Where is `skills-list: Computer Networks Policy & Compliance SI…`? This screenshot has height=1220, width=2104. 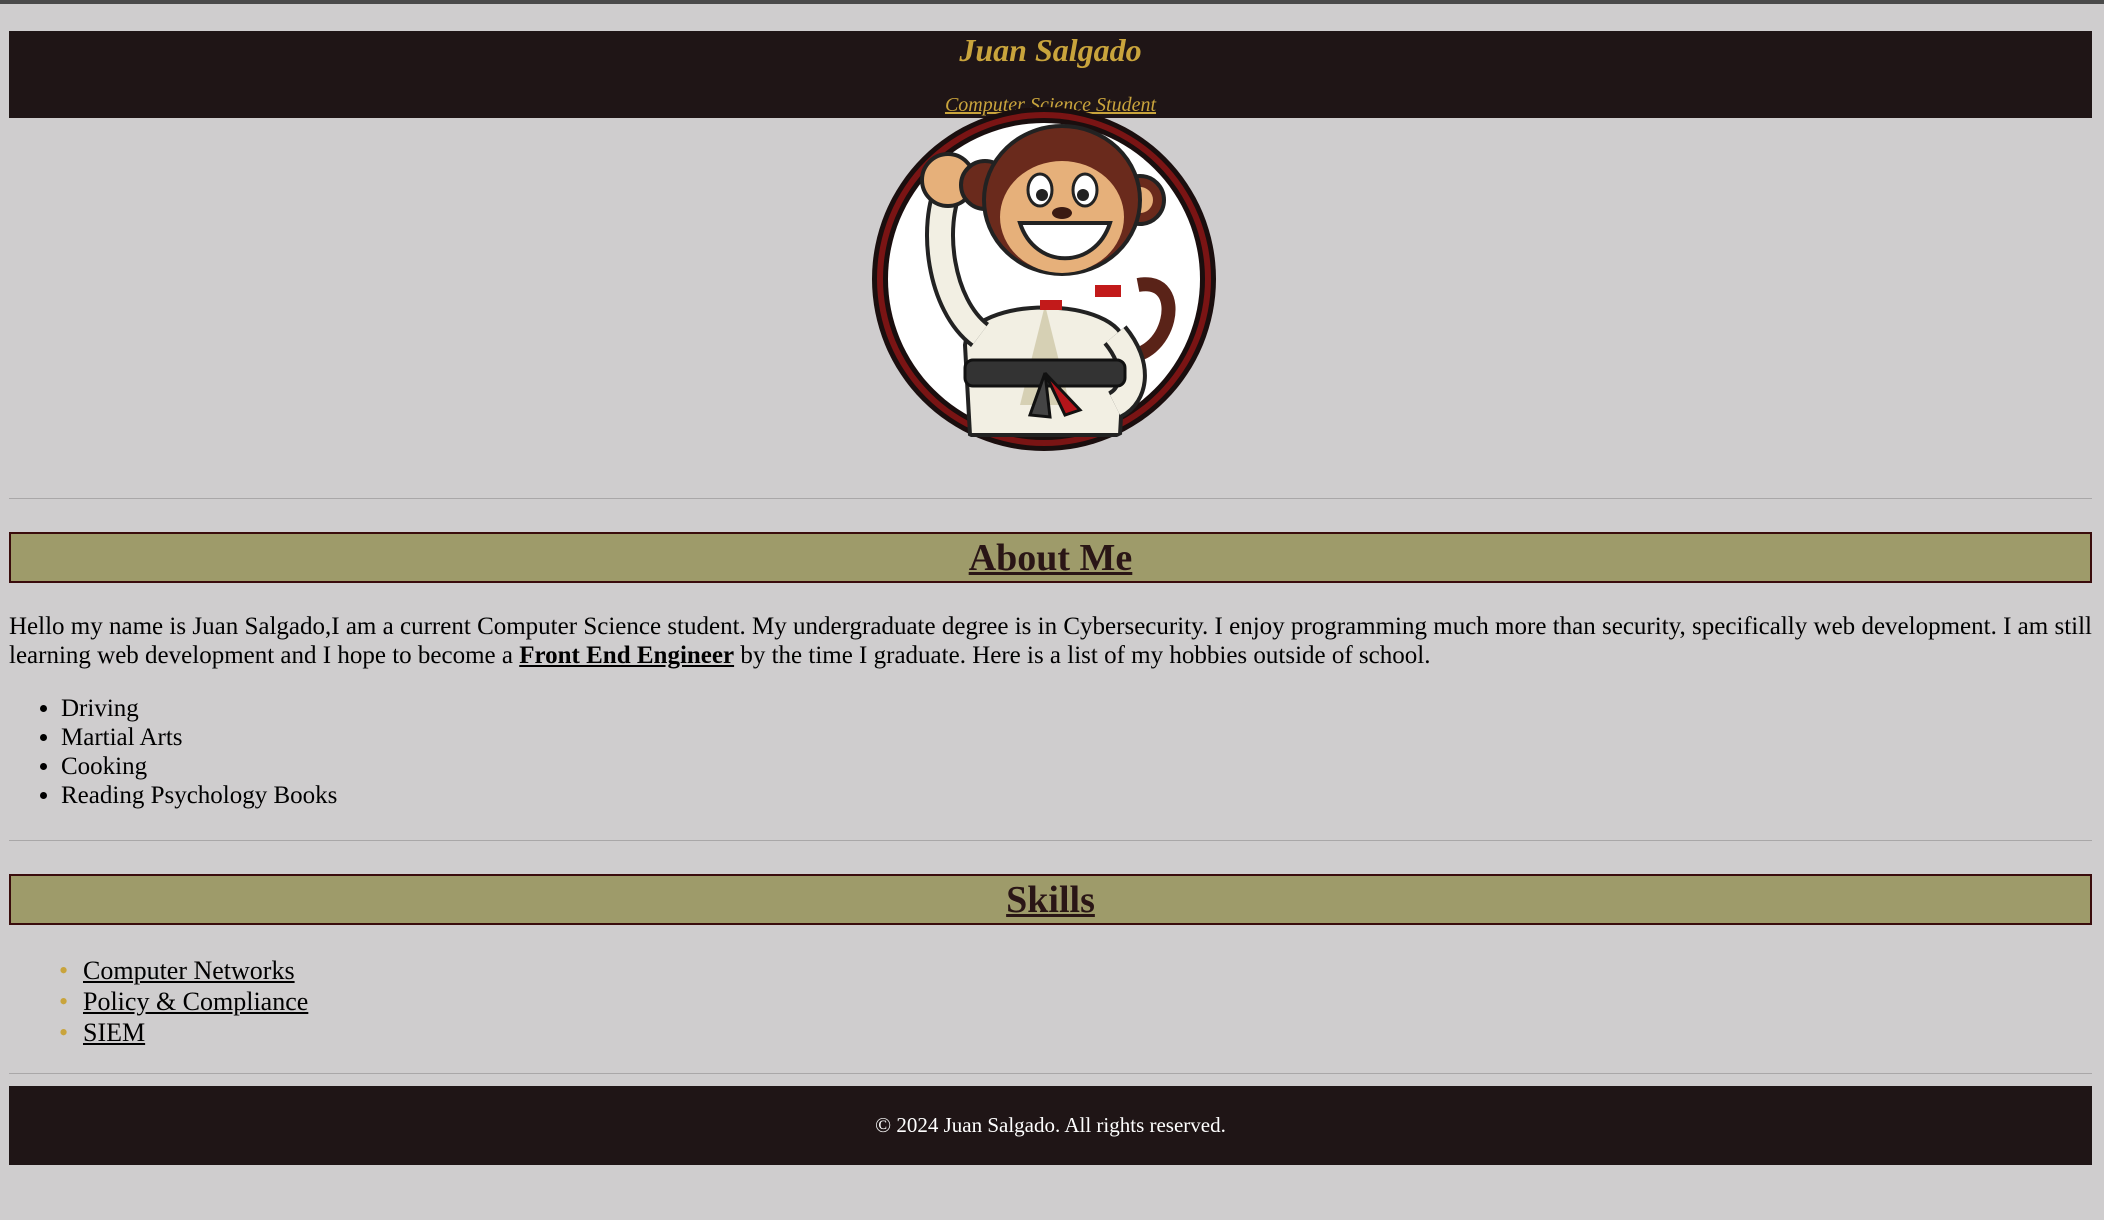
skills-list: Computer Networks Policy & Compliance SI… is located at coordinates (158, 1001).